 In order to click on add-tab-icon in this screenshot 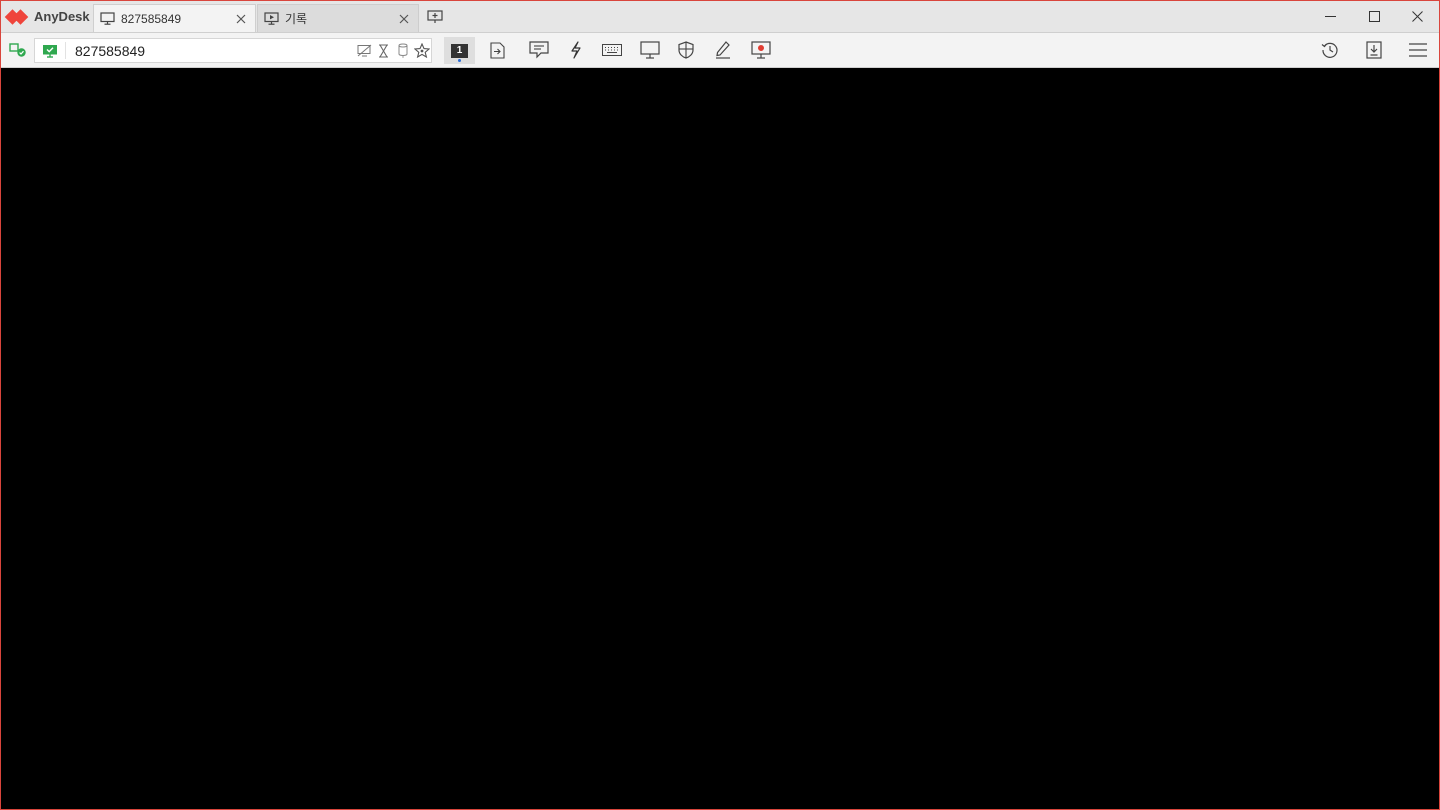, I will do `click(435, 16)`.